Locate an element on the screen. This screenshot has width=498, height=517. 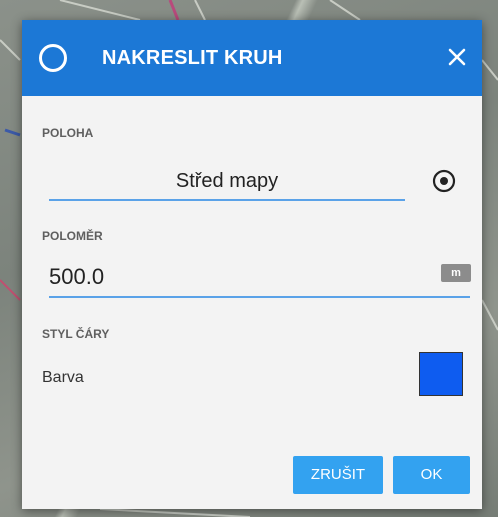
close-button is located at coordinates (457, 57).